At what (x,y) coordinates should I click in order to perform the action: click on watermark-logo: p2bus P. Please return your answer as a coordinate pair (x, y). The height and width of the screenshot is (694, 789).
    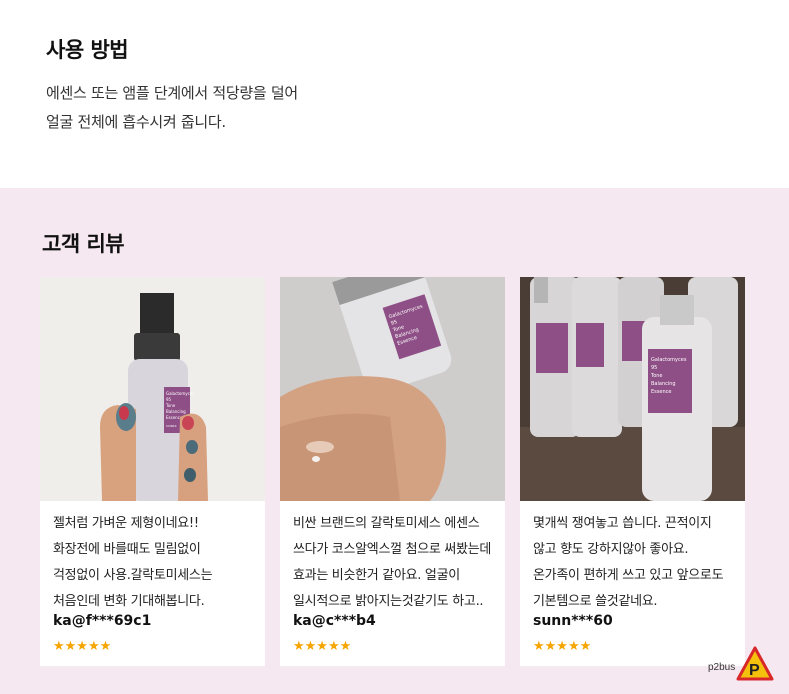
    Looking at the image, I should click on (741, 666).